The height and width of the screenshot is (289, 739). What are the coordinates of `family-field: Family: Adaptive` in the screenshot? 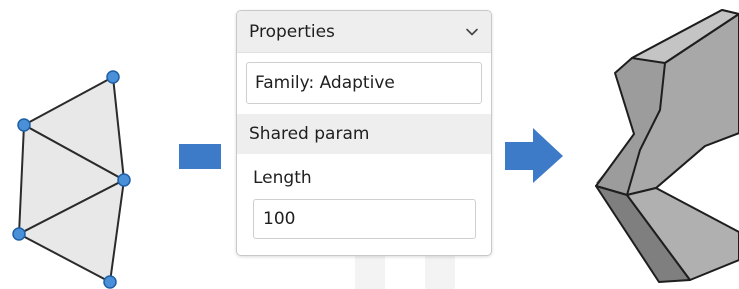 It's located at (364, 83).